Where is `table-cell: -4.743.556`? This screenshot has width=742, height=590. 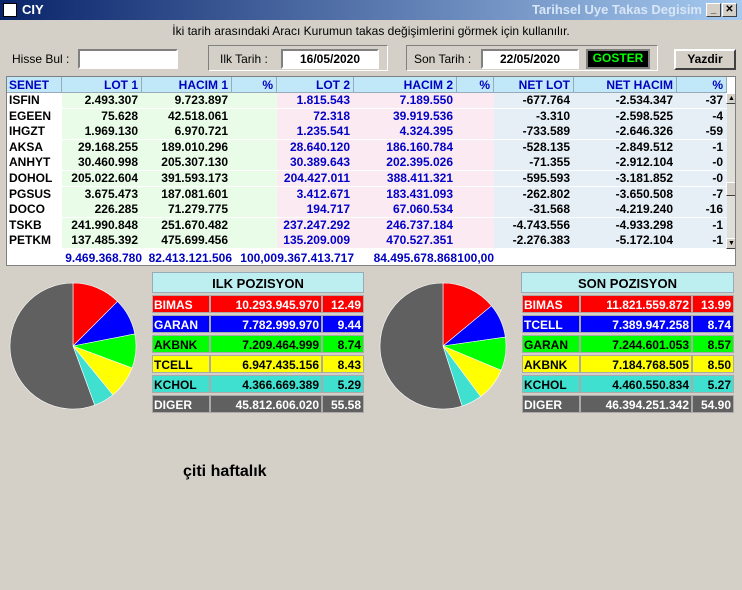 table-cell: -4.743.556 is located at coordinates (534, 225).